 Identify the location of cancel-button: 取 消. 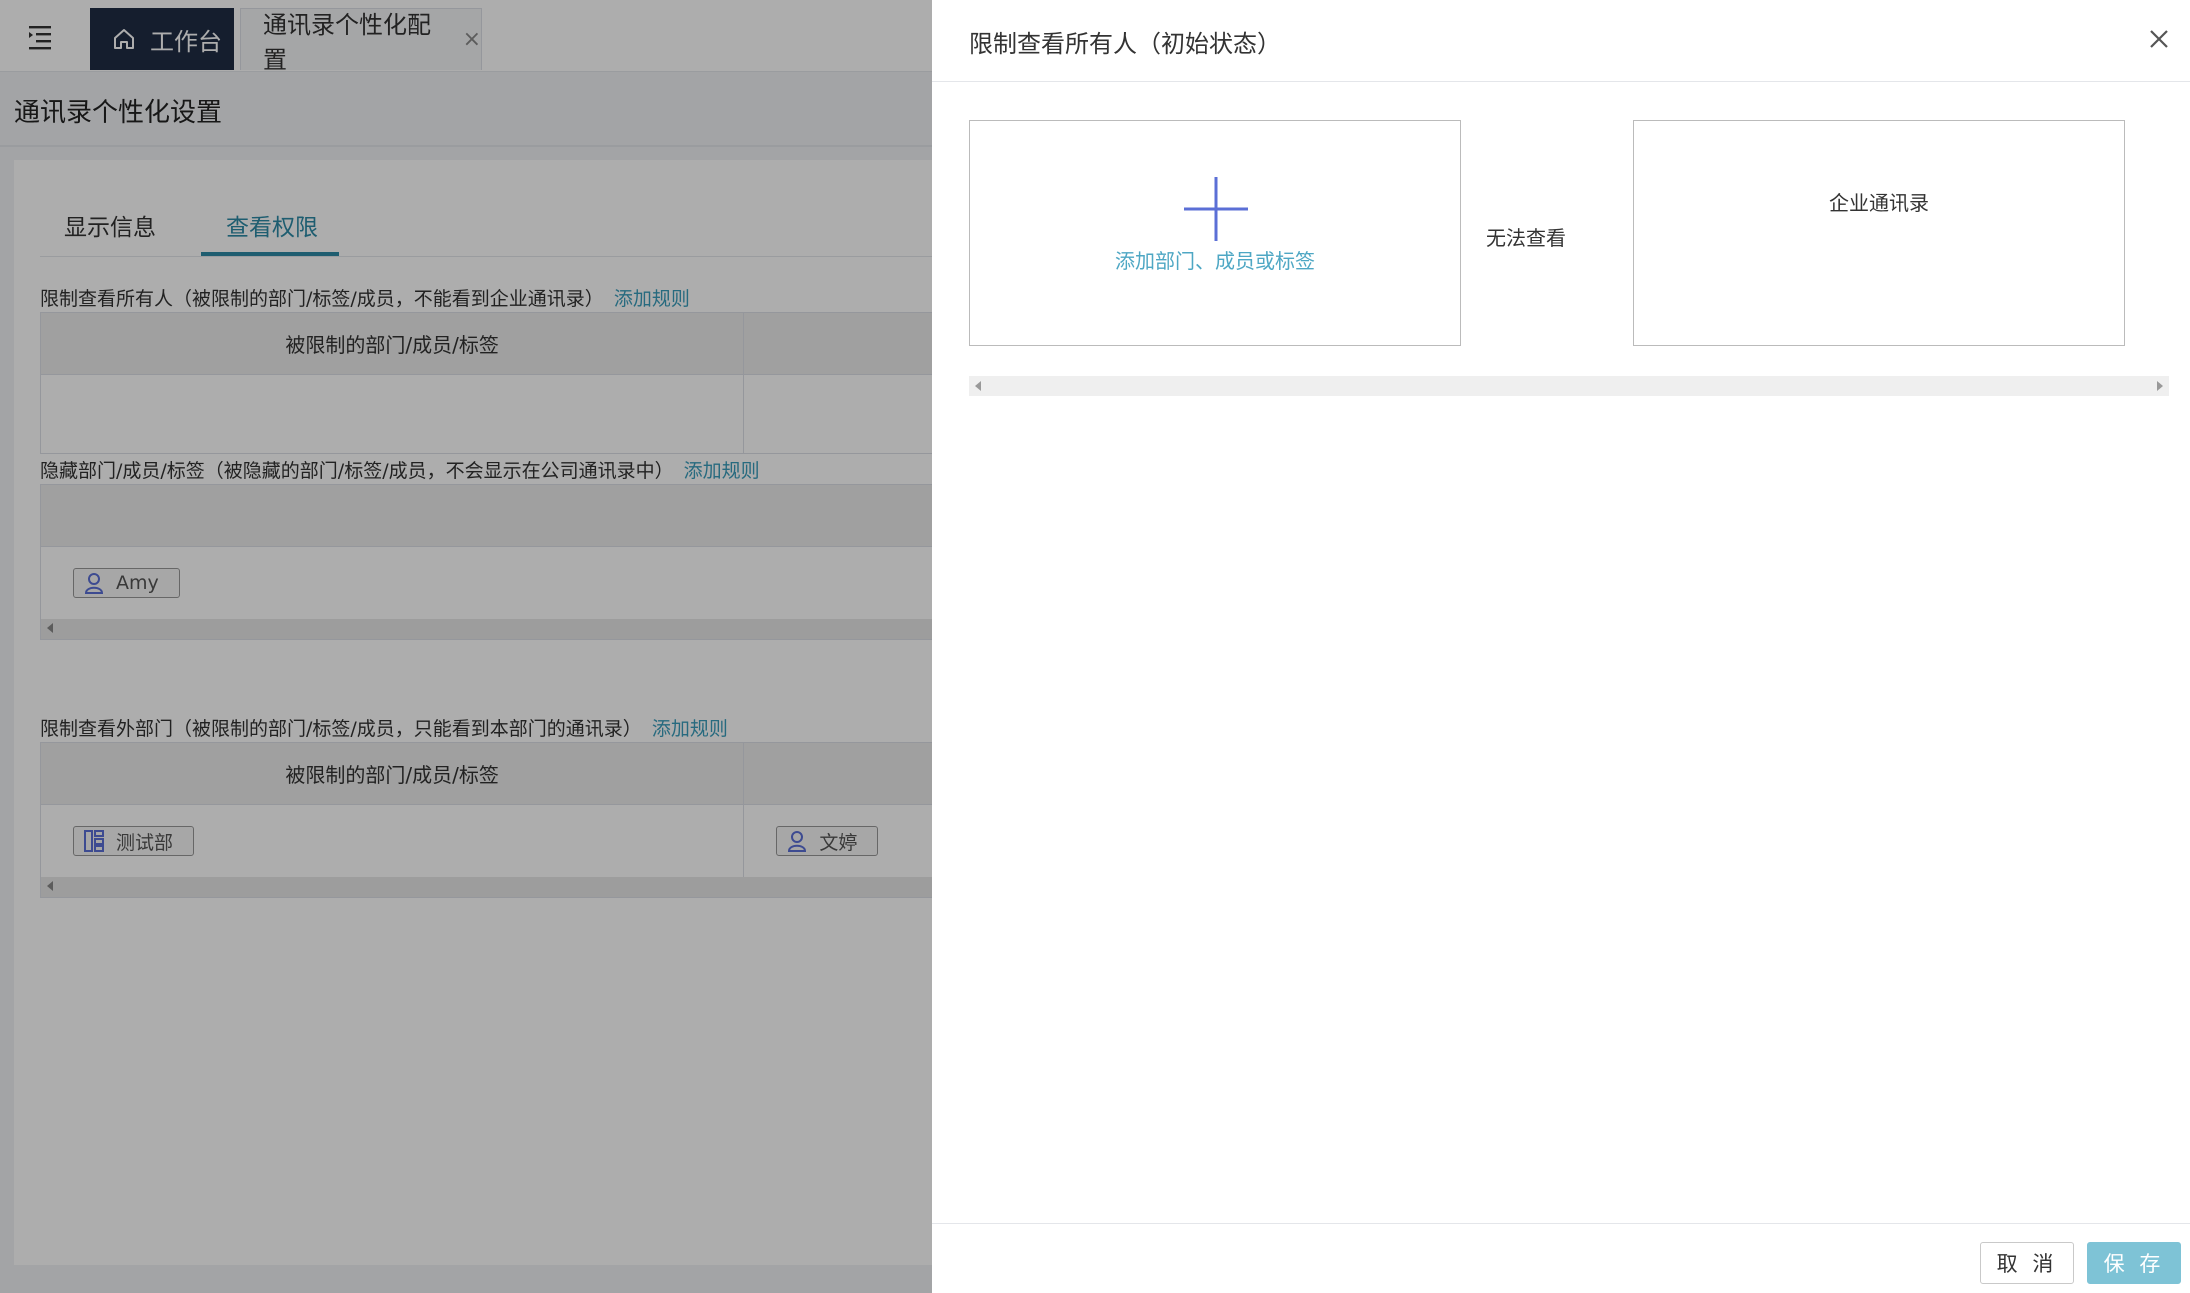
(2027, 1263).